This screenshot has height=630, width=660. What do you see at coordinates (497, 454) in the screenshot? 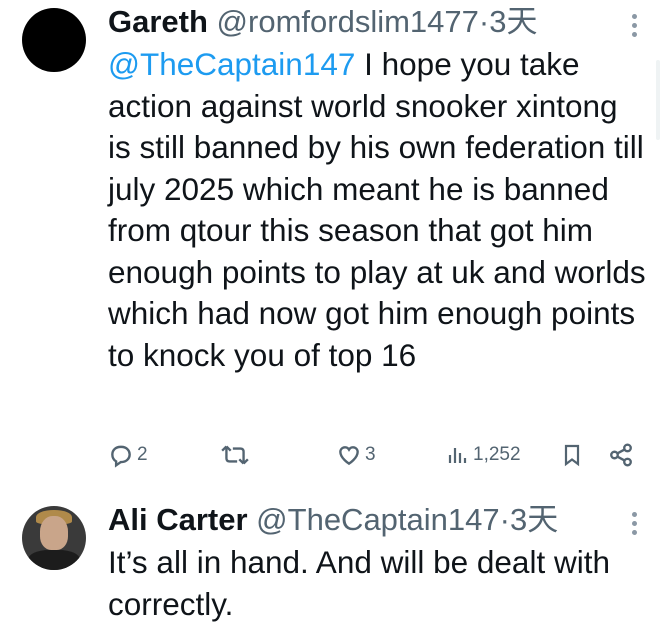
I see `views-count: 1,252` at bounding box center [497, 454].